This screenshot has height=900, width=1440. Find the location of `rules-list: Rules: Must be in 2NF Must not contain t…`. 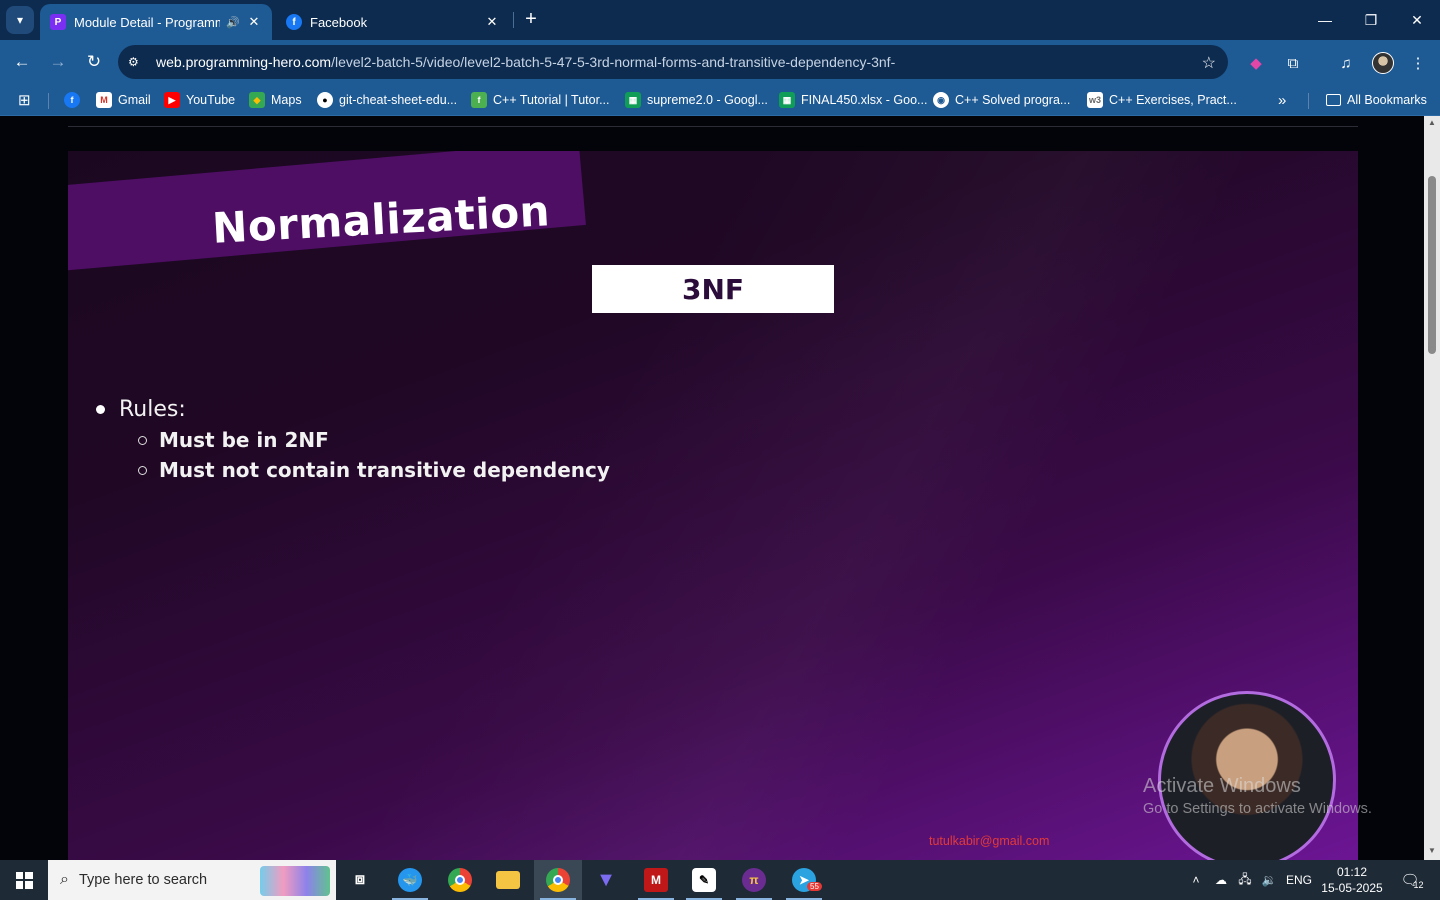

rules-list: Rules: Must be in 2NF Must not contain t… is located at coordinates (353, 439).